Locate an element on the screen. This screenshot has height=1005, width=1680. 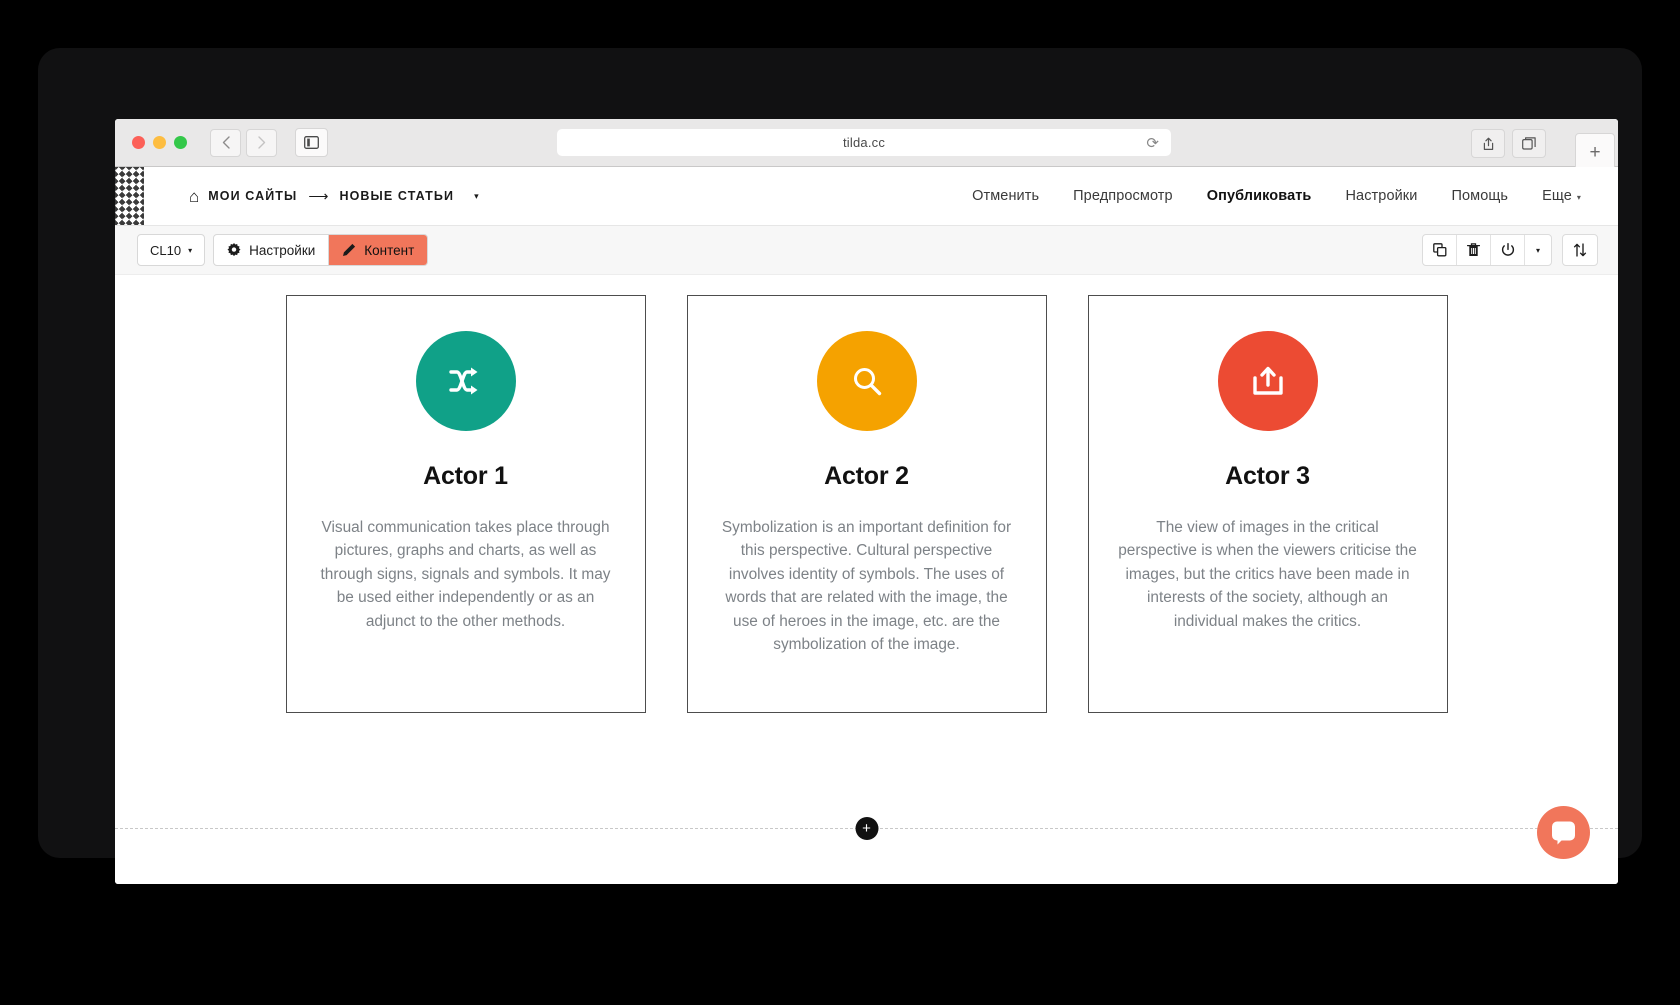
power-icon is located at coordinates (1507, 249).